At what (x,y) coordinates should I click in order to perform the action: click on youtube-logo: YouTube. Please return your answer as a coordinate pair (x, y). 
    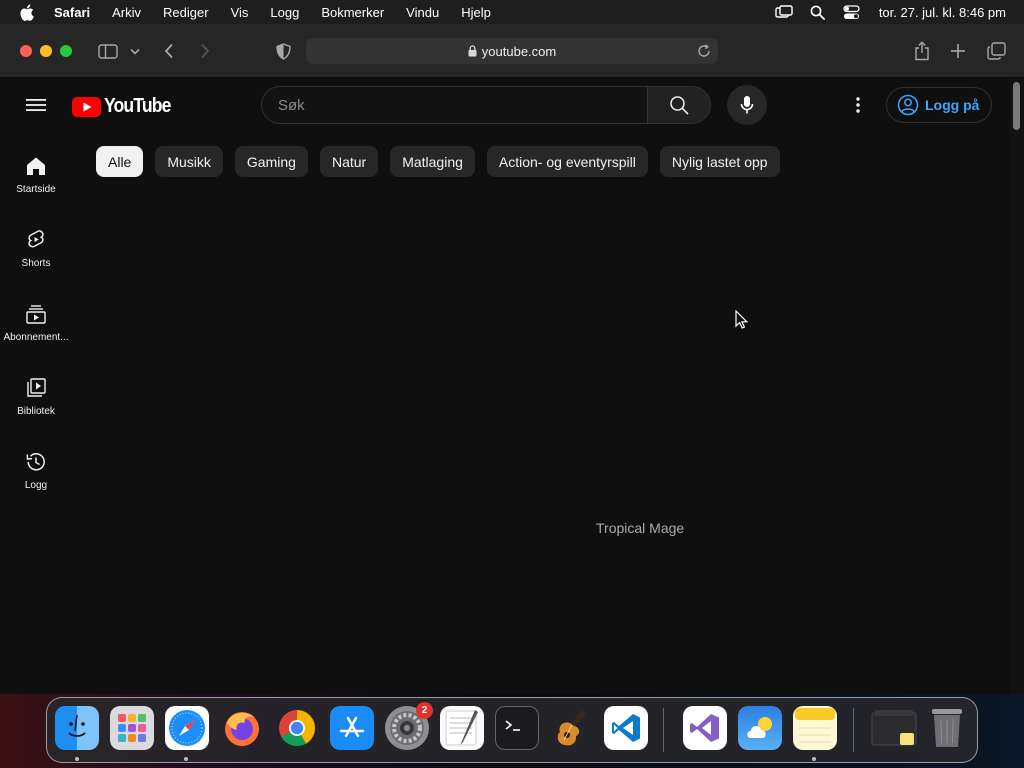
    Looking at the image, I should click on (126, 106).